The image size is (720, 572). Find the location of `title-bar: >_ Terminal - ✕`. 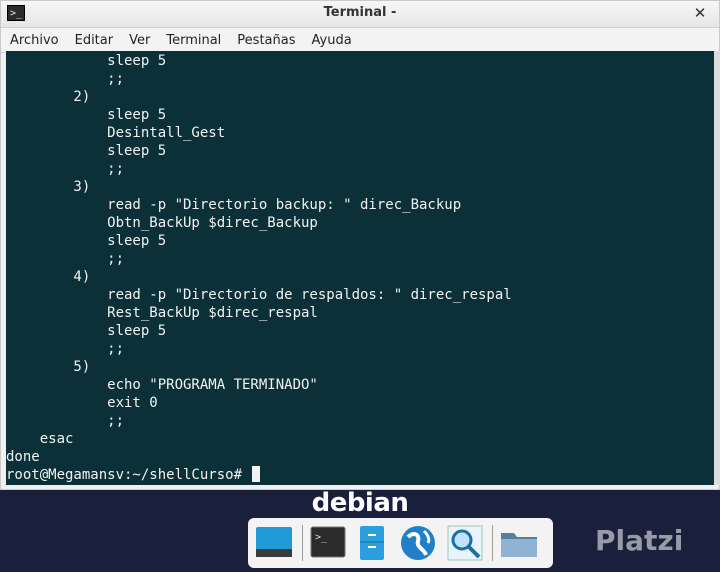

title-bar: >_ Terminal - ✕ is located at coordinates (360, 14).